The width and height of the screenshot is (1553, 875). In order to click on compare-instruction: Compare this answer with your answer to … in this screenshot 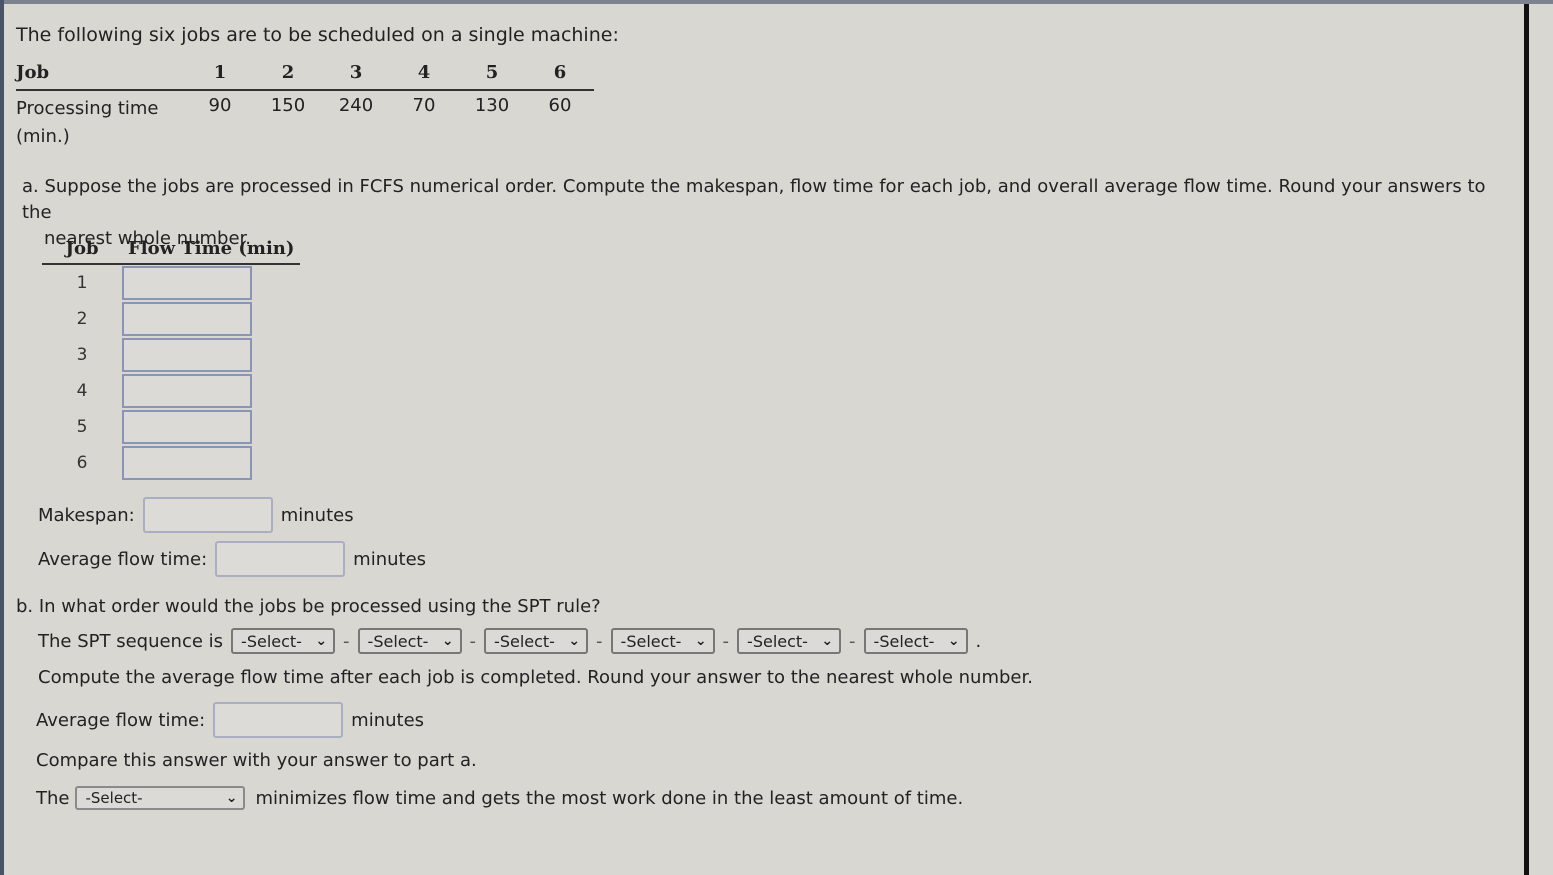, I will do `click(256, 760)`.